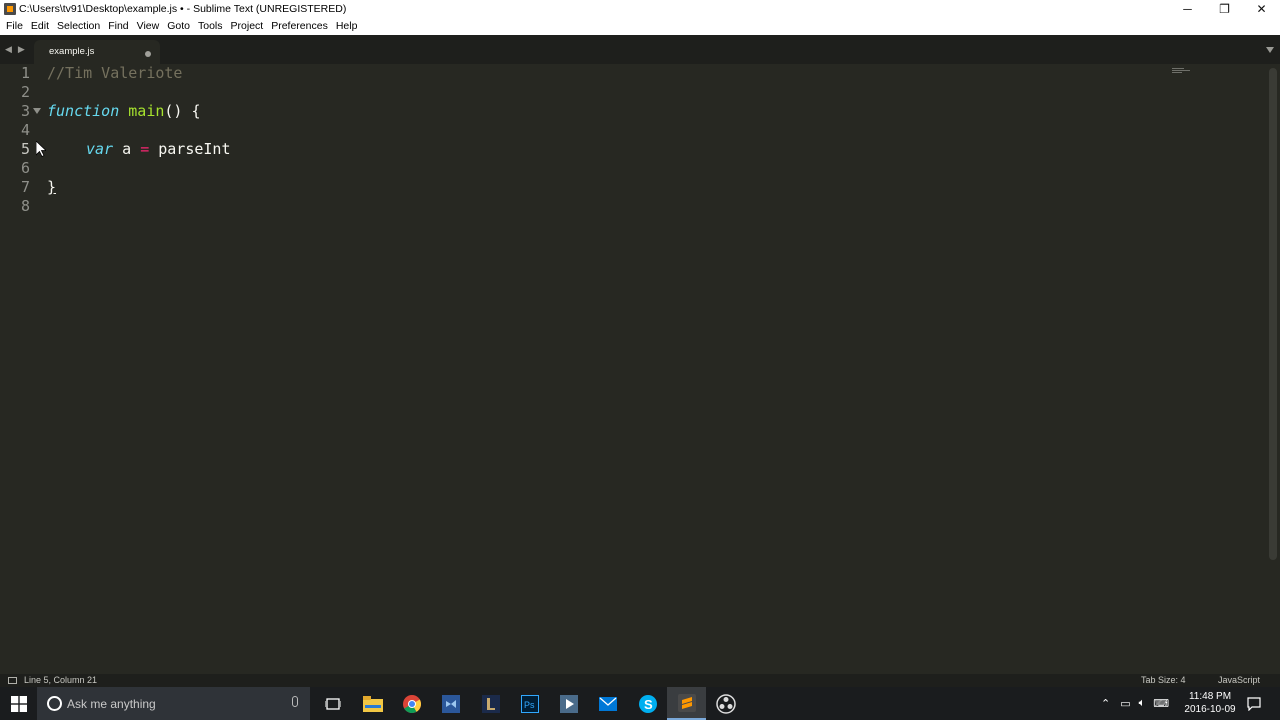  What do you see at coordinates (1125, 703) in the screenshot?
I see `network-icon: ▭` at bounding box center [1125, 703].